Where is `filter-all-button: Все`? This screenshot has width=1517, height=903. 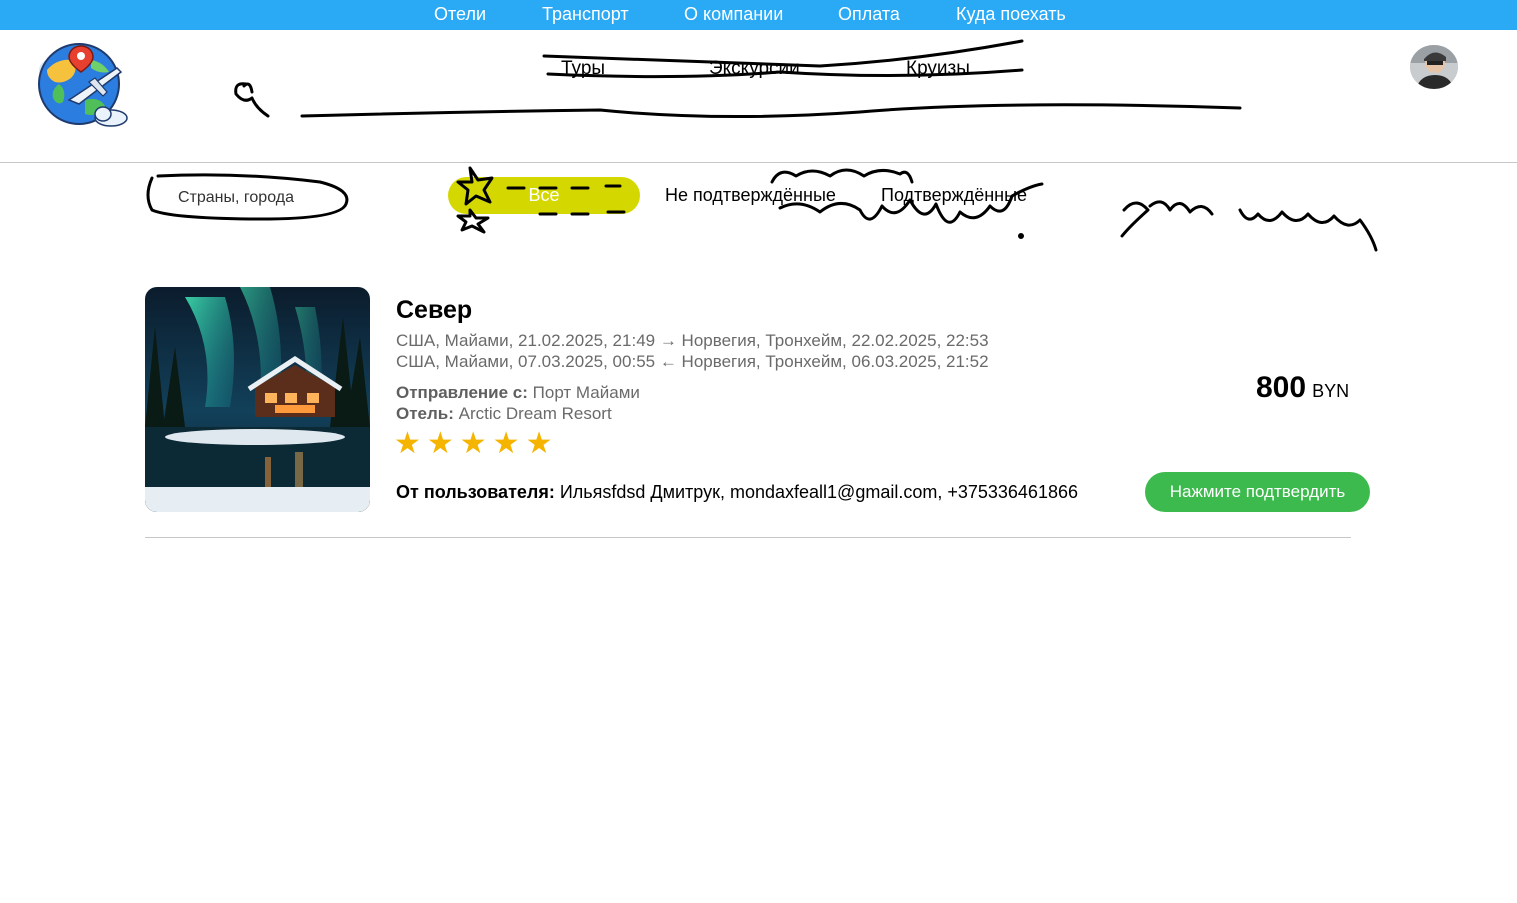 filter-all-button: Все is located at coordinates (544, 195).